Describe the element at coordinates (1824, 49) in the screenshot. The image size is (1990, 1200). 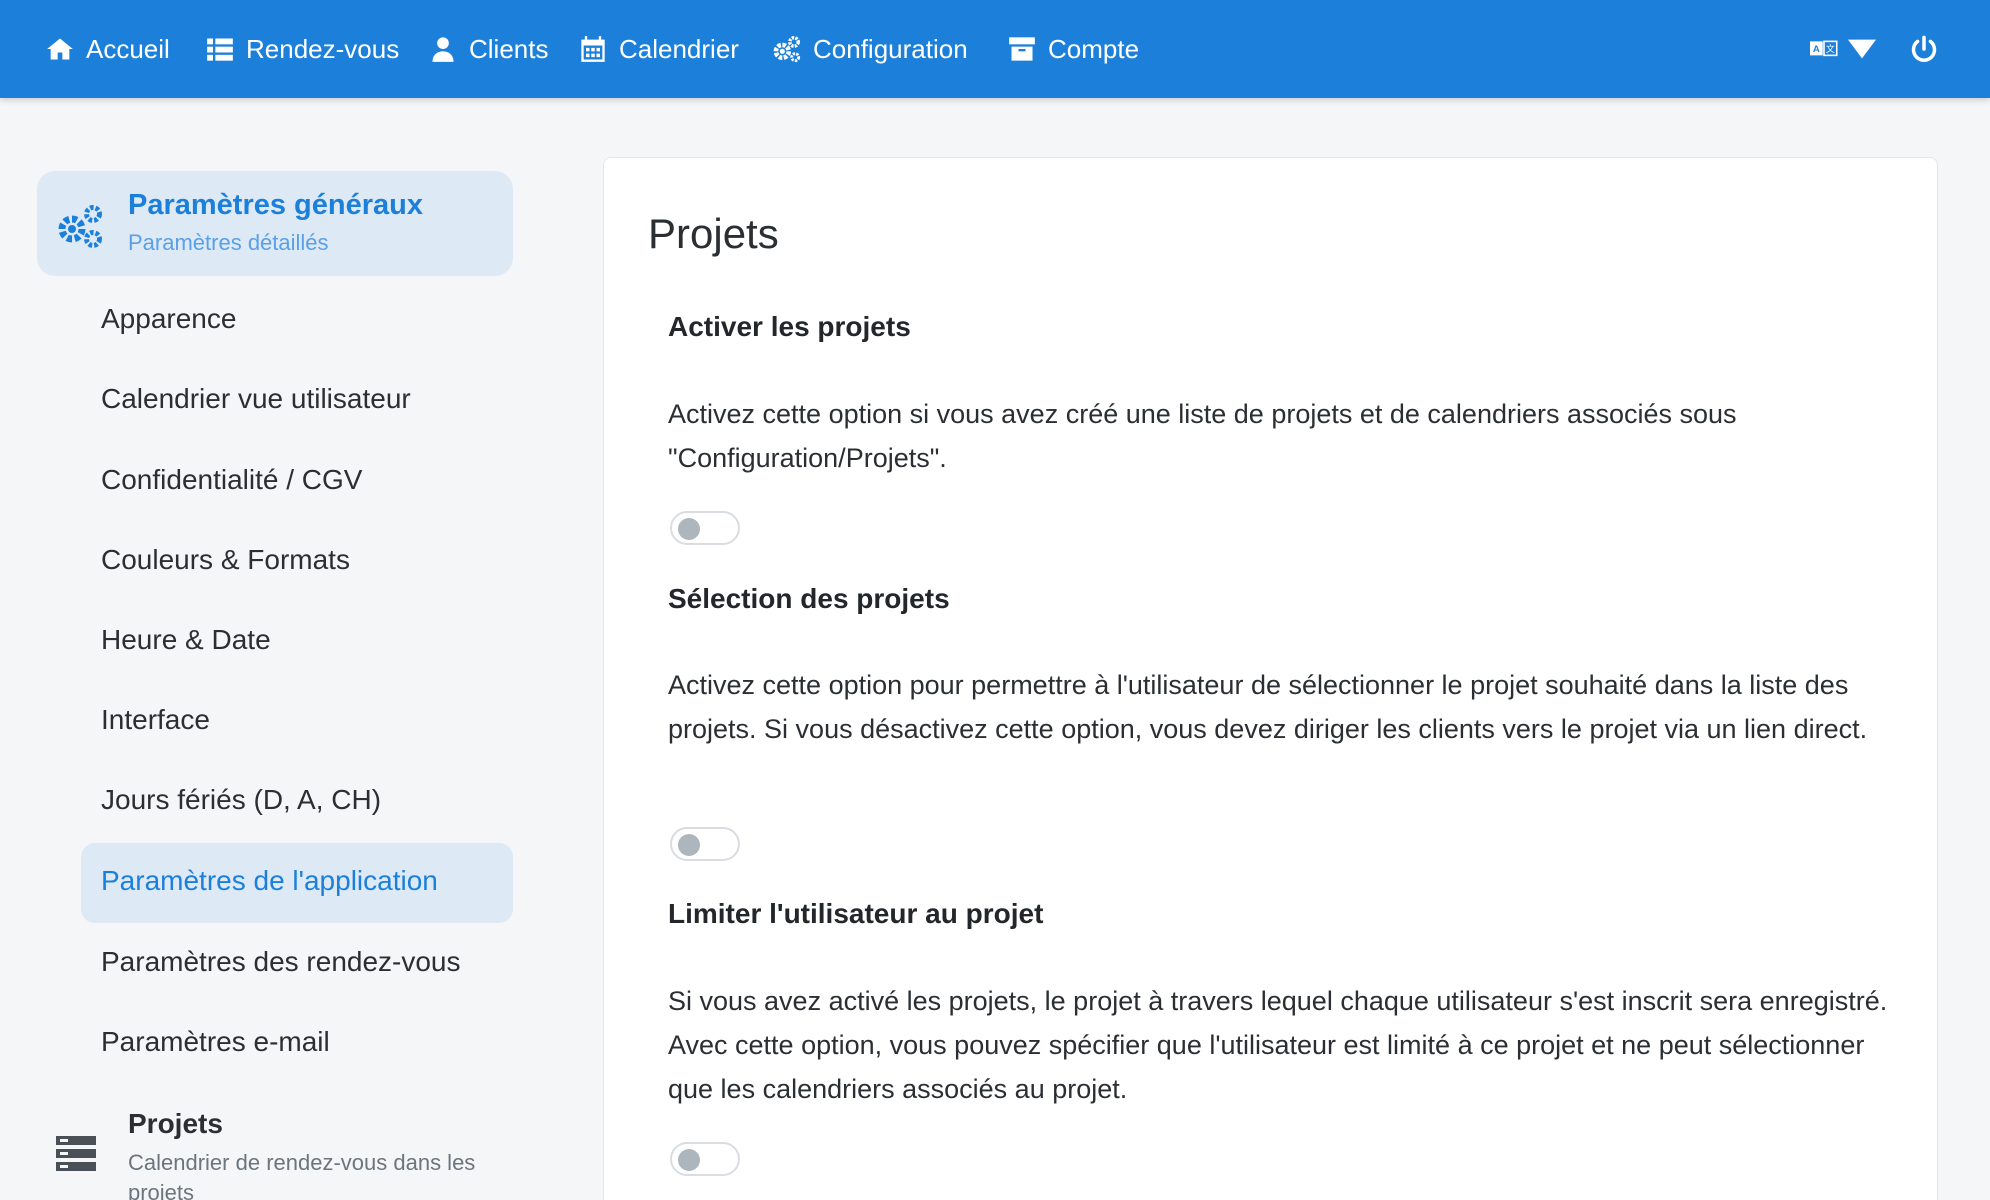
I see `language-icon: A文` at that location.